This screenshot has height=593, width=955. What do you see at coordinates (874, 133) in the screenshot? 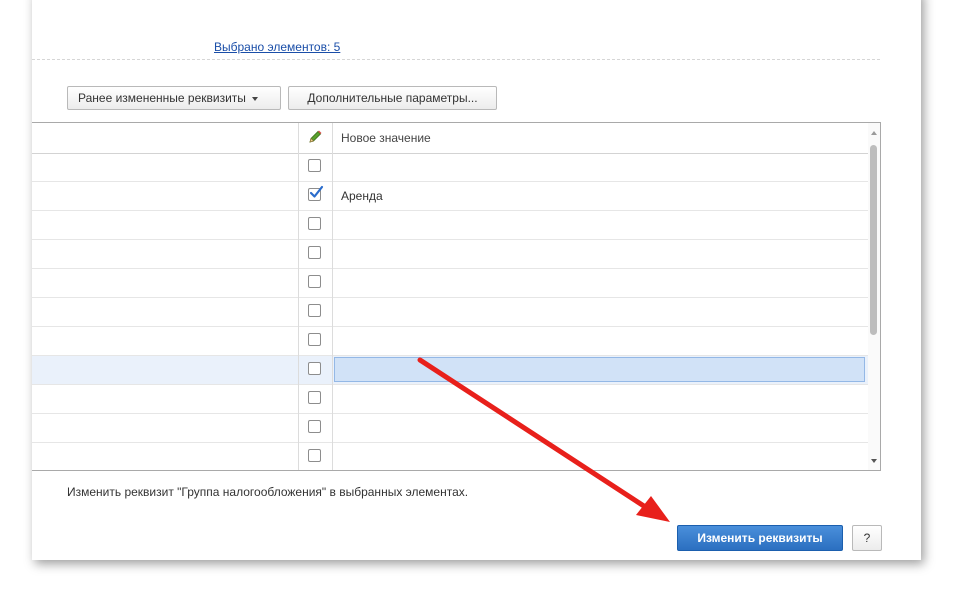
I see `scroll-up-icon` at bounding box center [874, 133].